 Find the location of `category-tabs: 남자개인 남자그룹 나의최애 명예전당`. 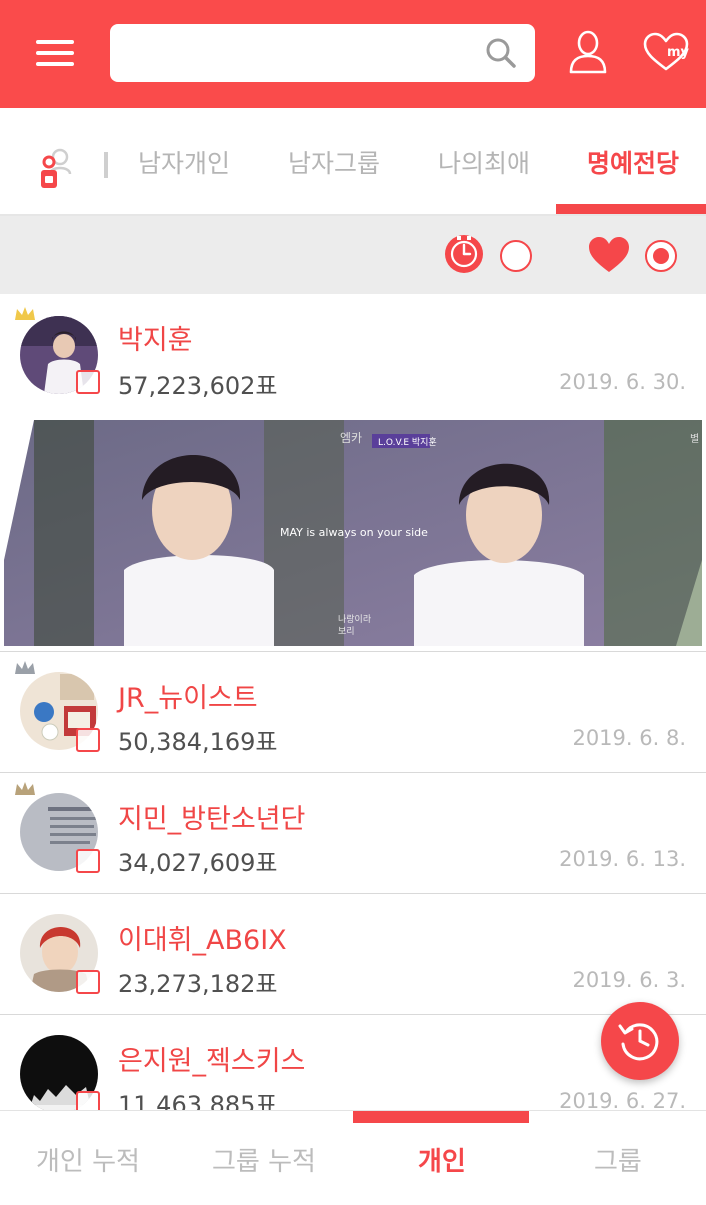

category-tabs: 남자개인 남자그룹 나의최애 명예전당 is located at coordinates (353, 162).